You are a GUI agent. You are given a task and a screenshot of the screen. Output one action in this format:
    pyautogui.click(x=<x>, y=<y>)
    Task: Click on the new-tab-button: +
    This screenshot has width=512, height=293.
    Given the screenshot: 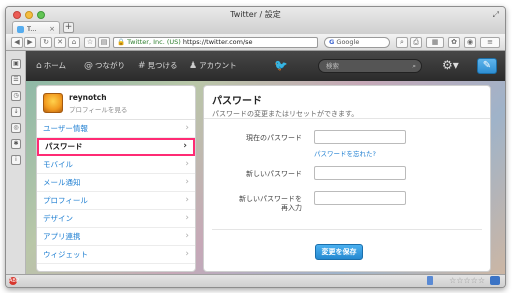 What is the action you would take?
    pyautogui.click(x=68, y=27)
    